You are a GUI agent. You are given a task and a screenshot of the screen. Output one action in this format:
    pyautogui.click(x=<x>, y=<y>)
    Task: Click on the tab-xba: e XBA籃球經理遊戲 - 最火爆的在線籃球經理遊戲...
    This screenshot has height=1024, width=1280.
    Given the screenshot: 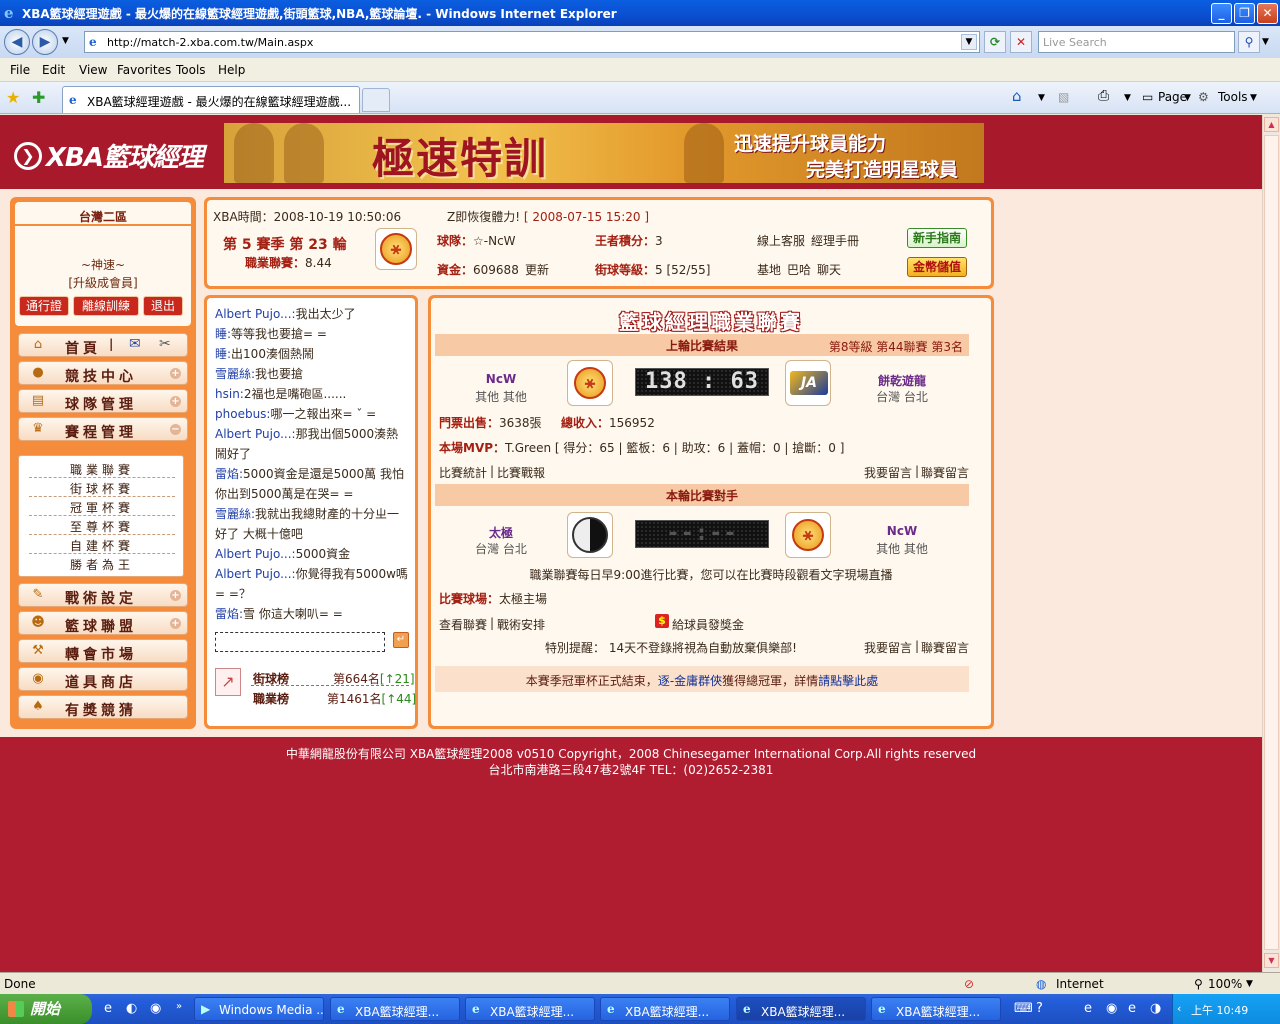 What is the action you would take?
    pyautogui.click(x=211, y=99)
    